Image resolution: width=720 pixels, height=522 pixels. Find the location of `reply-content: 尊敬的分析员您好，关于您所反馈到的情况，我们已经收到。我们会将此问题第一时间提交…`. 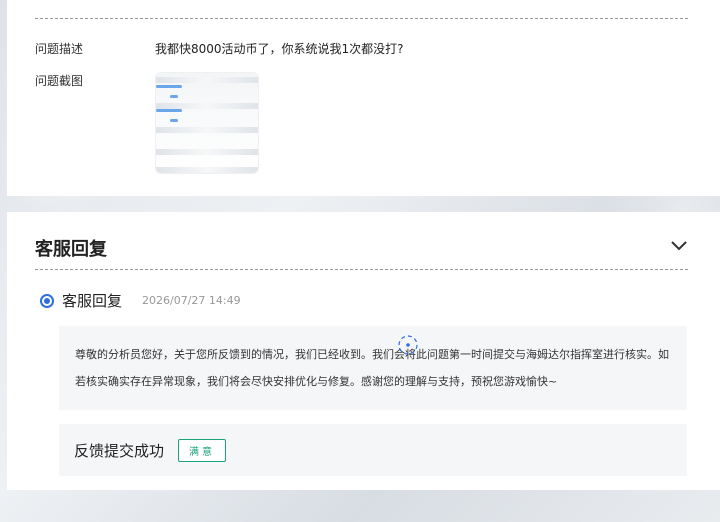

reply-content: 尊敬的分析员您好，关于您所反馈到的情况，我们已经收到。我们会将此问题第一时间提交… is located at coordinates (373, 368).